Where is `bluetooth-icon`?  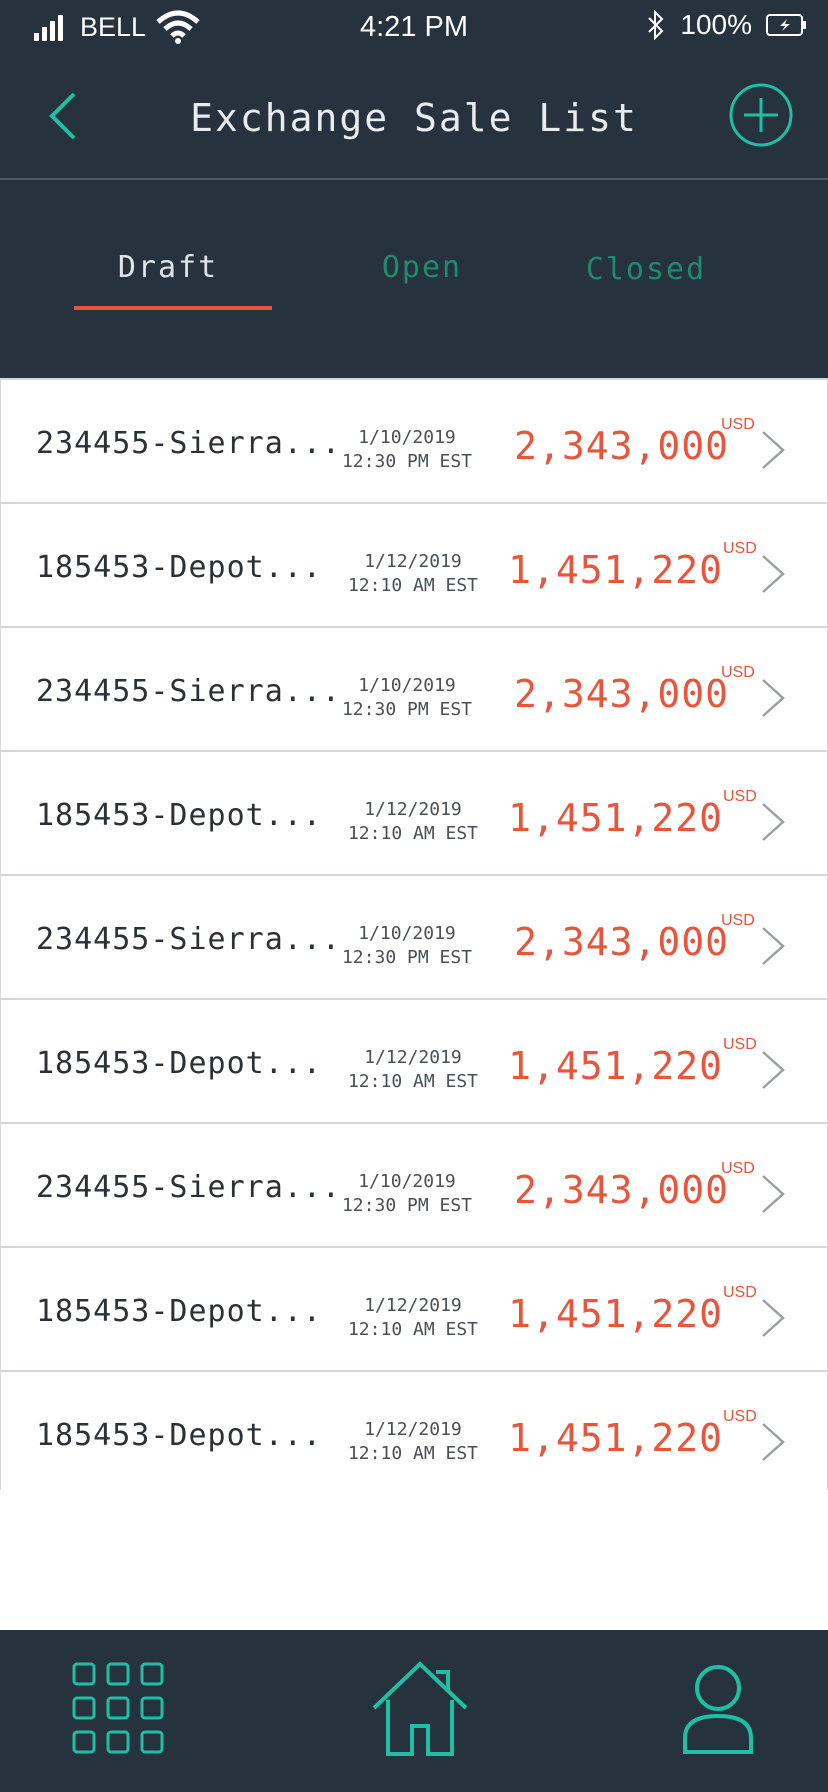
bluetooth-icon is located at coordinates (656, 25).